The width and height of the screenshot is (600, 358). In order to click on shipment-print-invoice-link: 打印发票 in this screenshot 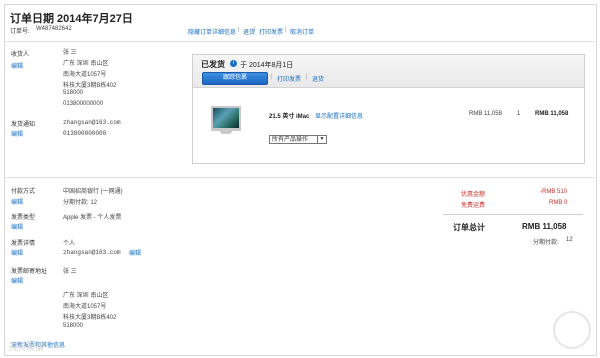, I will do `click(289, 78)`.